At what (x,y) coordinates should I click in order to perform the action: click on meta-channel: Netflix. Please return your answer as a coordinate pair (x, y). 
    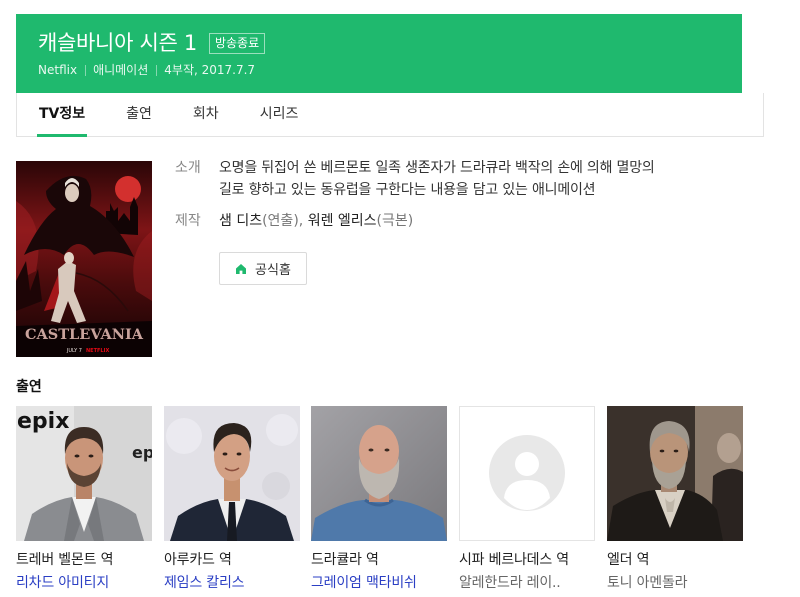
    Looking at the image, I should click on (58, 70).